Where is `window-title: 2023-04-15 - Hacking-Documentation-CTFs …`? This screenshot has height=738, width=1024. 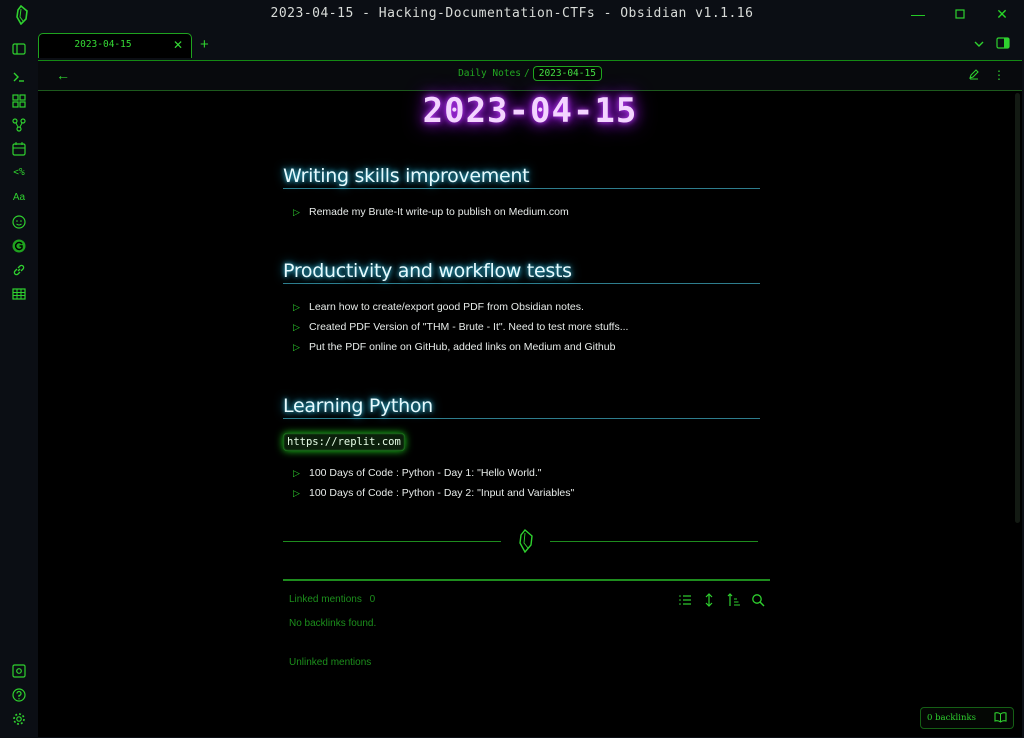 window-title: 2023-04-15 - Hacking-Documentation-CTFs … is located at coordinates (512, 13).